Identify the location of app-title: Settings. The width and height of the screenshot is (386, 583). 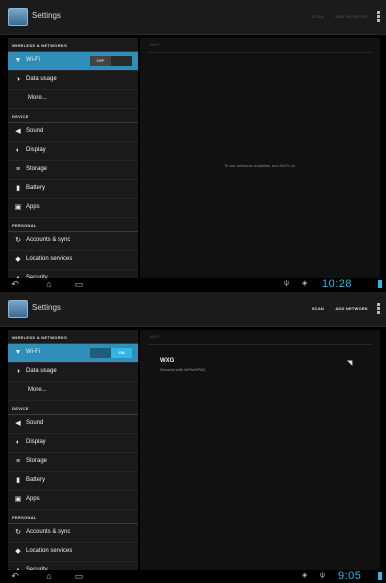
(46, 15).